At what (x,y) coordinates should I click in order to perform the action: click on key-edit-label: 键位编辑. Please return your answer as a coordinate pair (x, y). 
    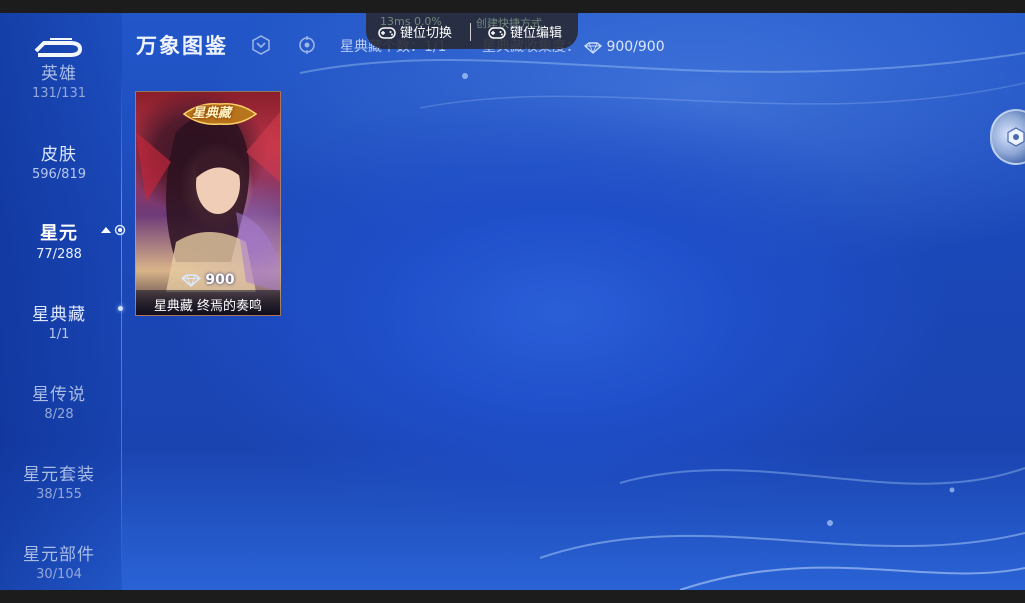
    Looking at the image, I should click on (536, 33).